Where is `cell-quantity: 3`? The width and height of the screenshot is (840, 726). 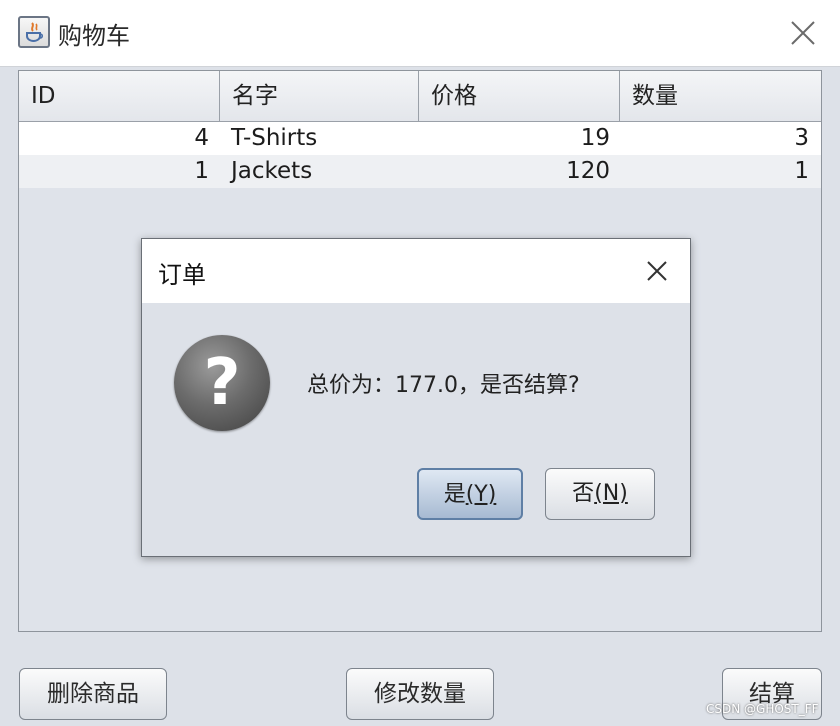 cell-quantity: 3 is located at coordinates (801, 138).